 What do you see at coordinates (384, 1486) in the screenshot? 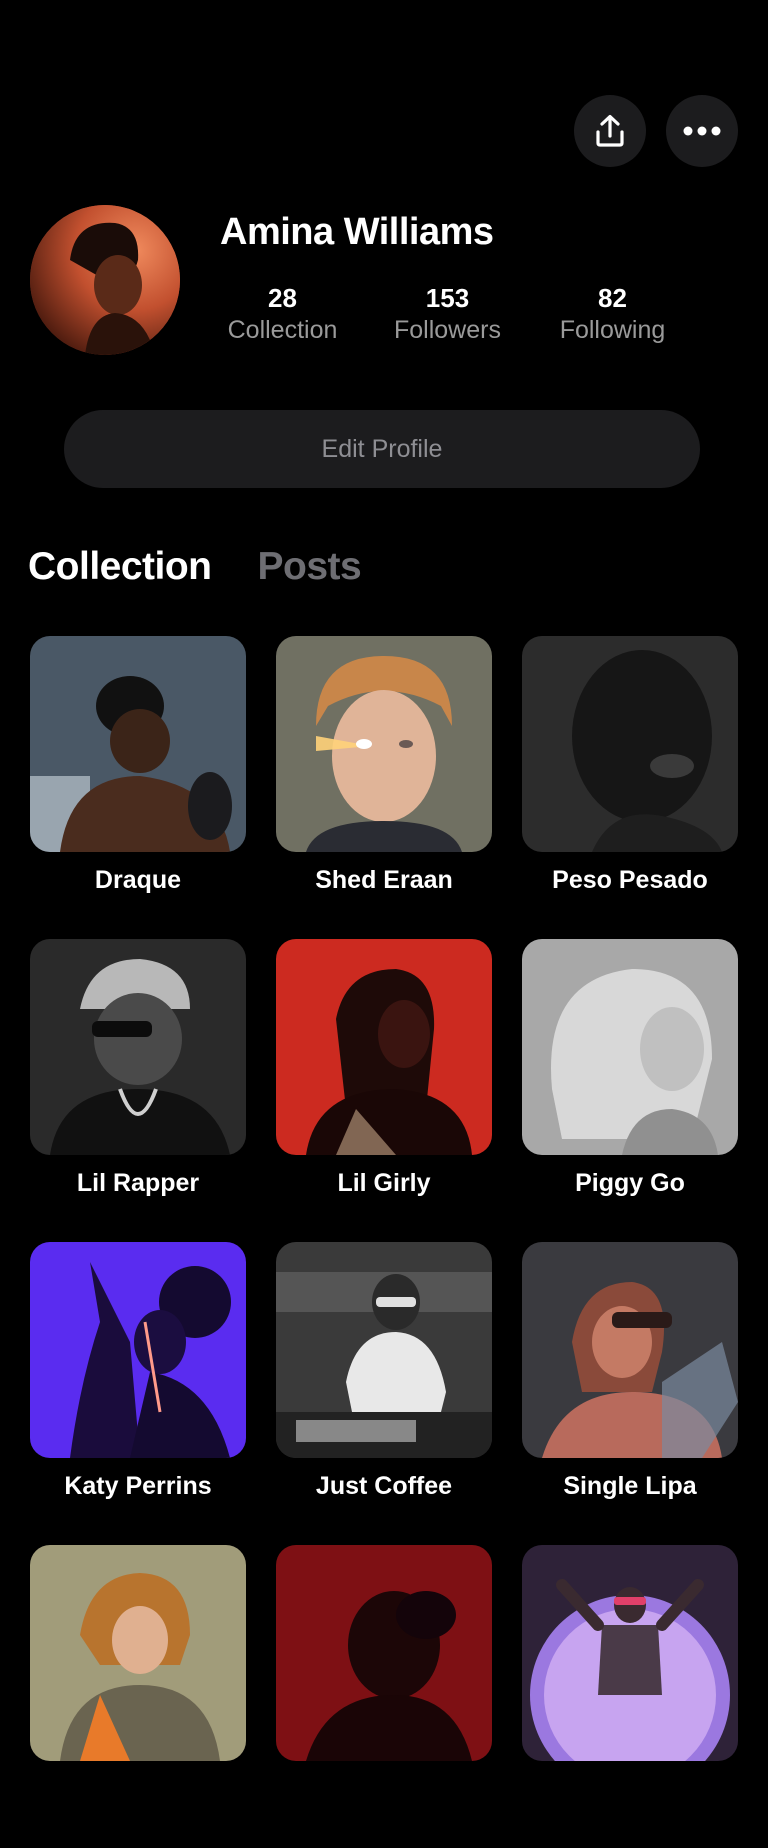
I see `artist-name: Just Coffee` at bounding box center [384, 1486].